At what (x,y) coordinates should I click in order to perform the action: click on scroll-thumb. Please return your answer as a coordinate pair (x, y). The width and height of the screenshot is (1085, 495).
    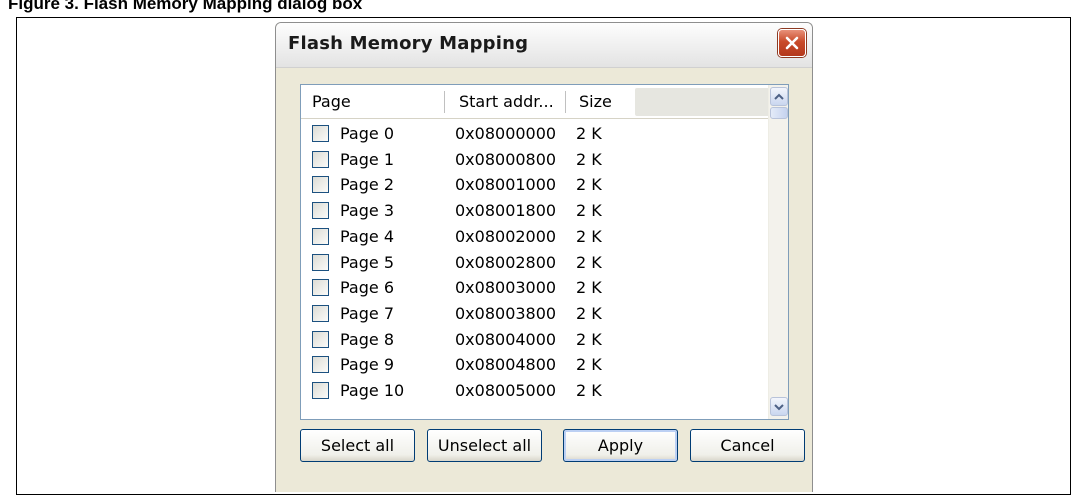
    Looking at the image, I should click on (779, 113).